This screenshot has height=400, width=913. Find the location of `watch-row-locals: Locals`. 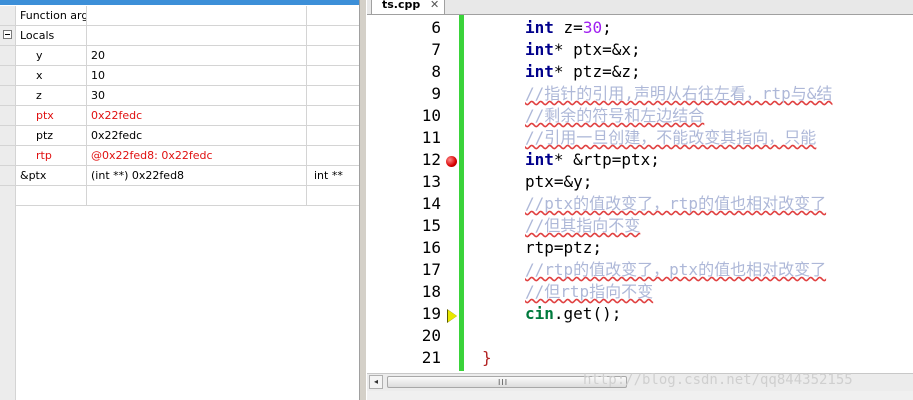

watch-row-locals: Locals is located at coordinates (179, 36).